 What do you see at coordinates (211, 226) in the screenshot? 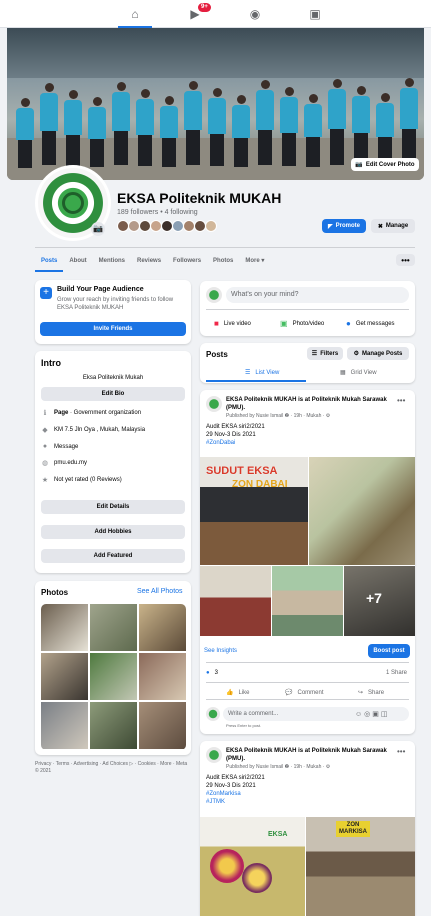
I see `follower-avatar` at bounding box center [211, 226].